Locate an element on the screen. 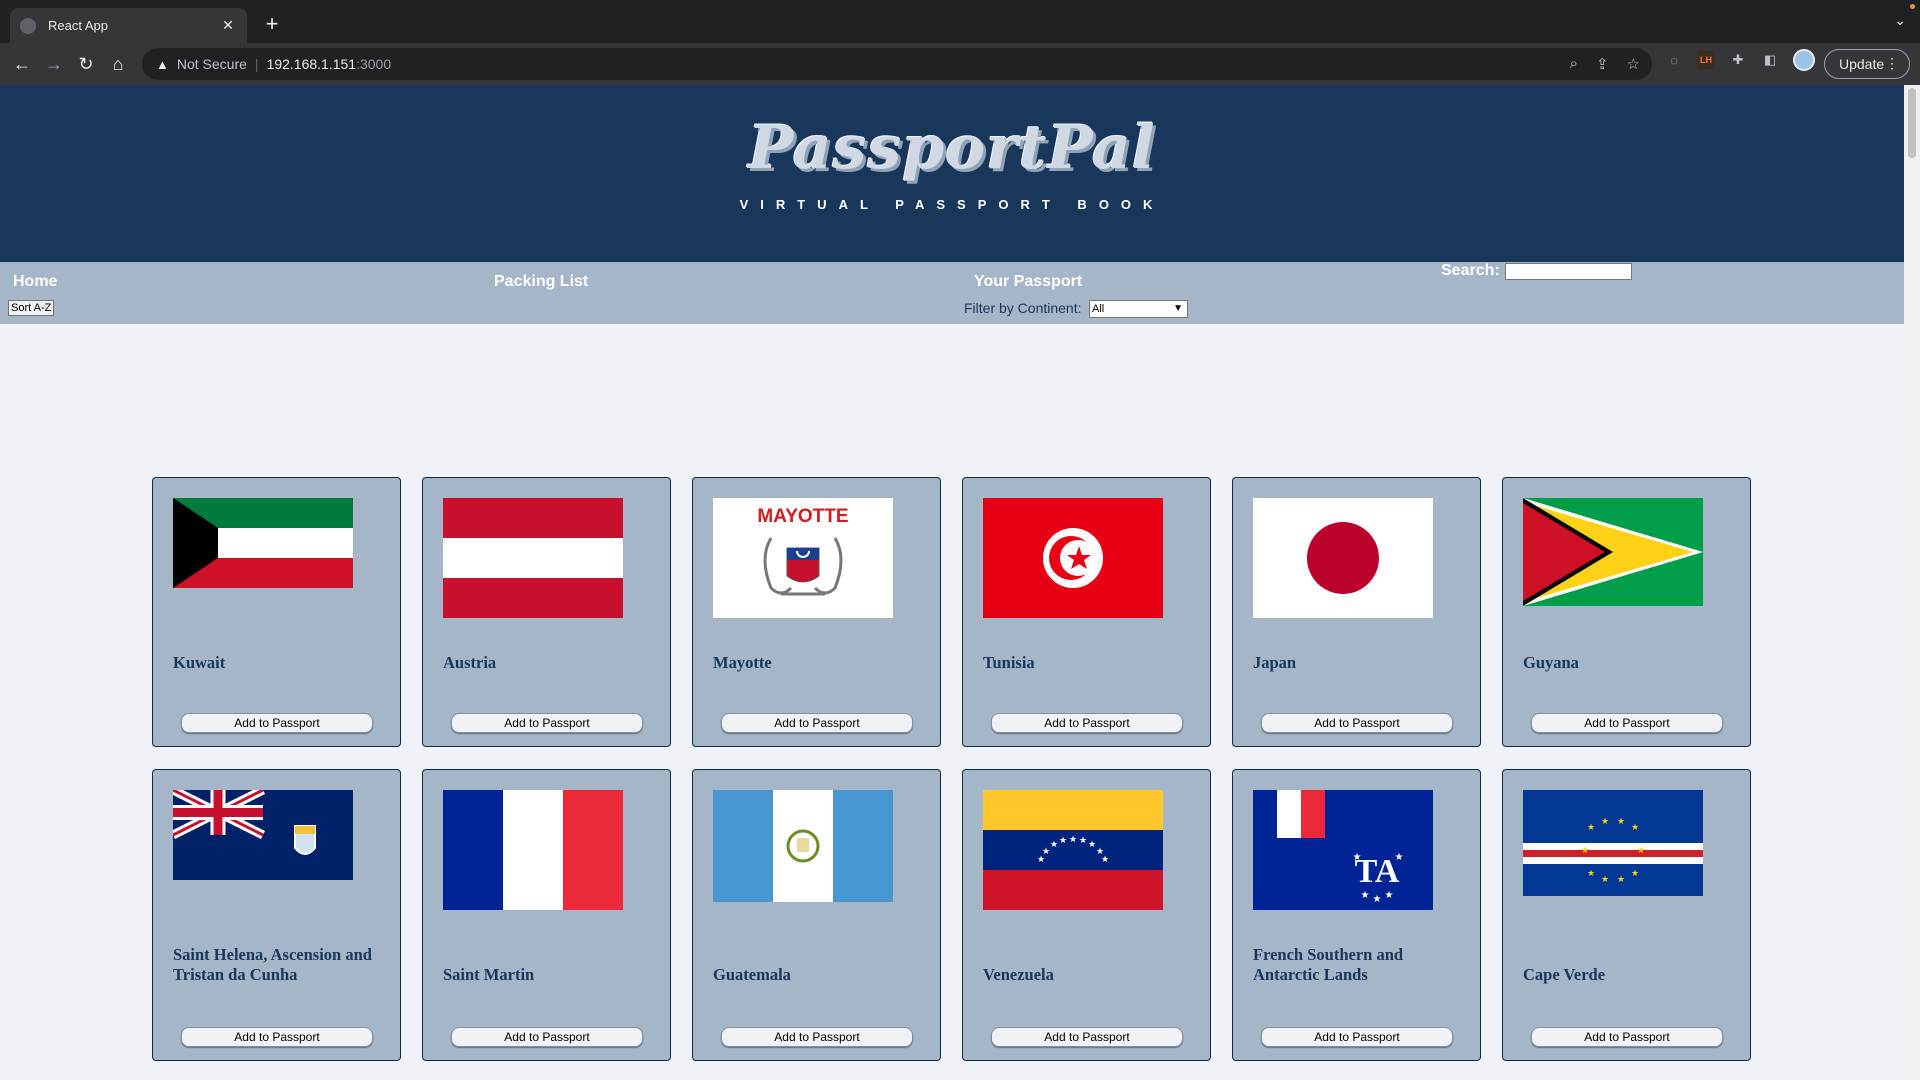 This screenshot has height=1080, width=1920. nav-home-link: Home is located at coordinates (35, 282).